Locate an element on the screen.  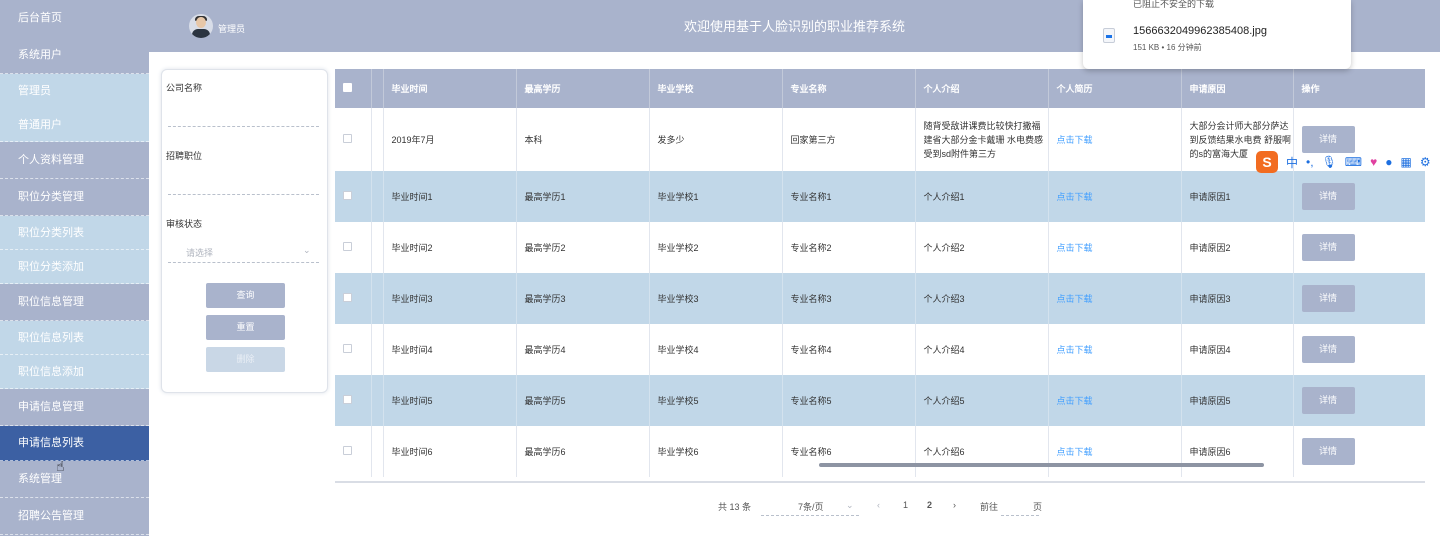
sidebar-item: 职位分类列表 is located at coordinates (74, 233).